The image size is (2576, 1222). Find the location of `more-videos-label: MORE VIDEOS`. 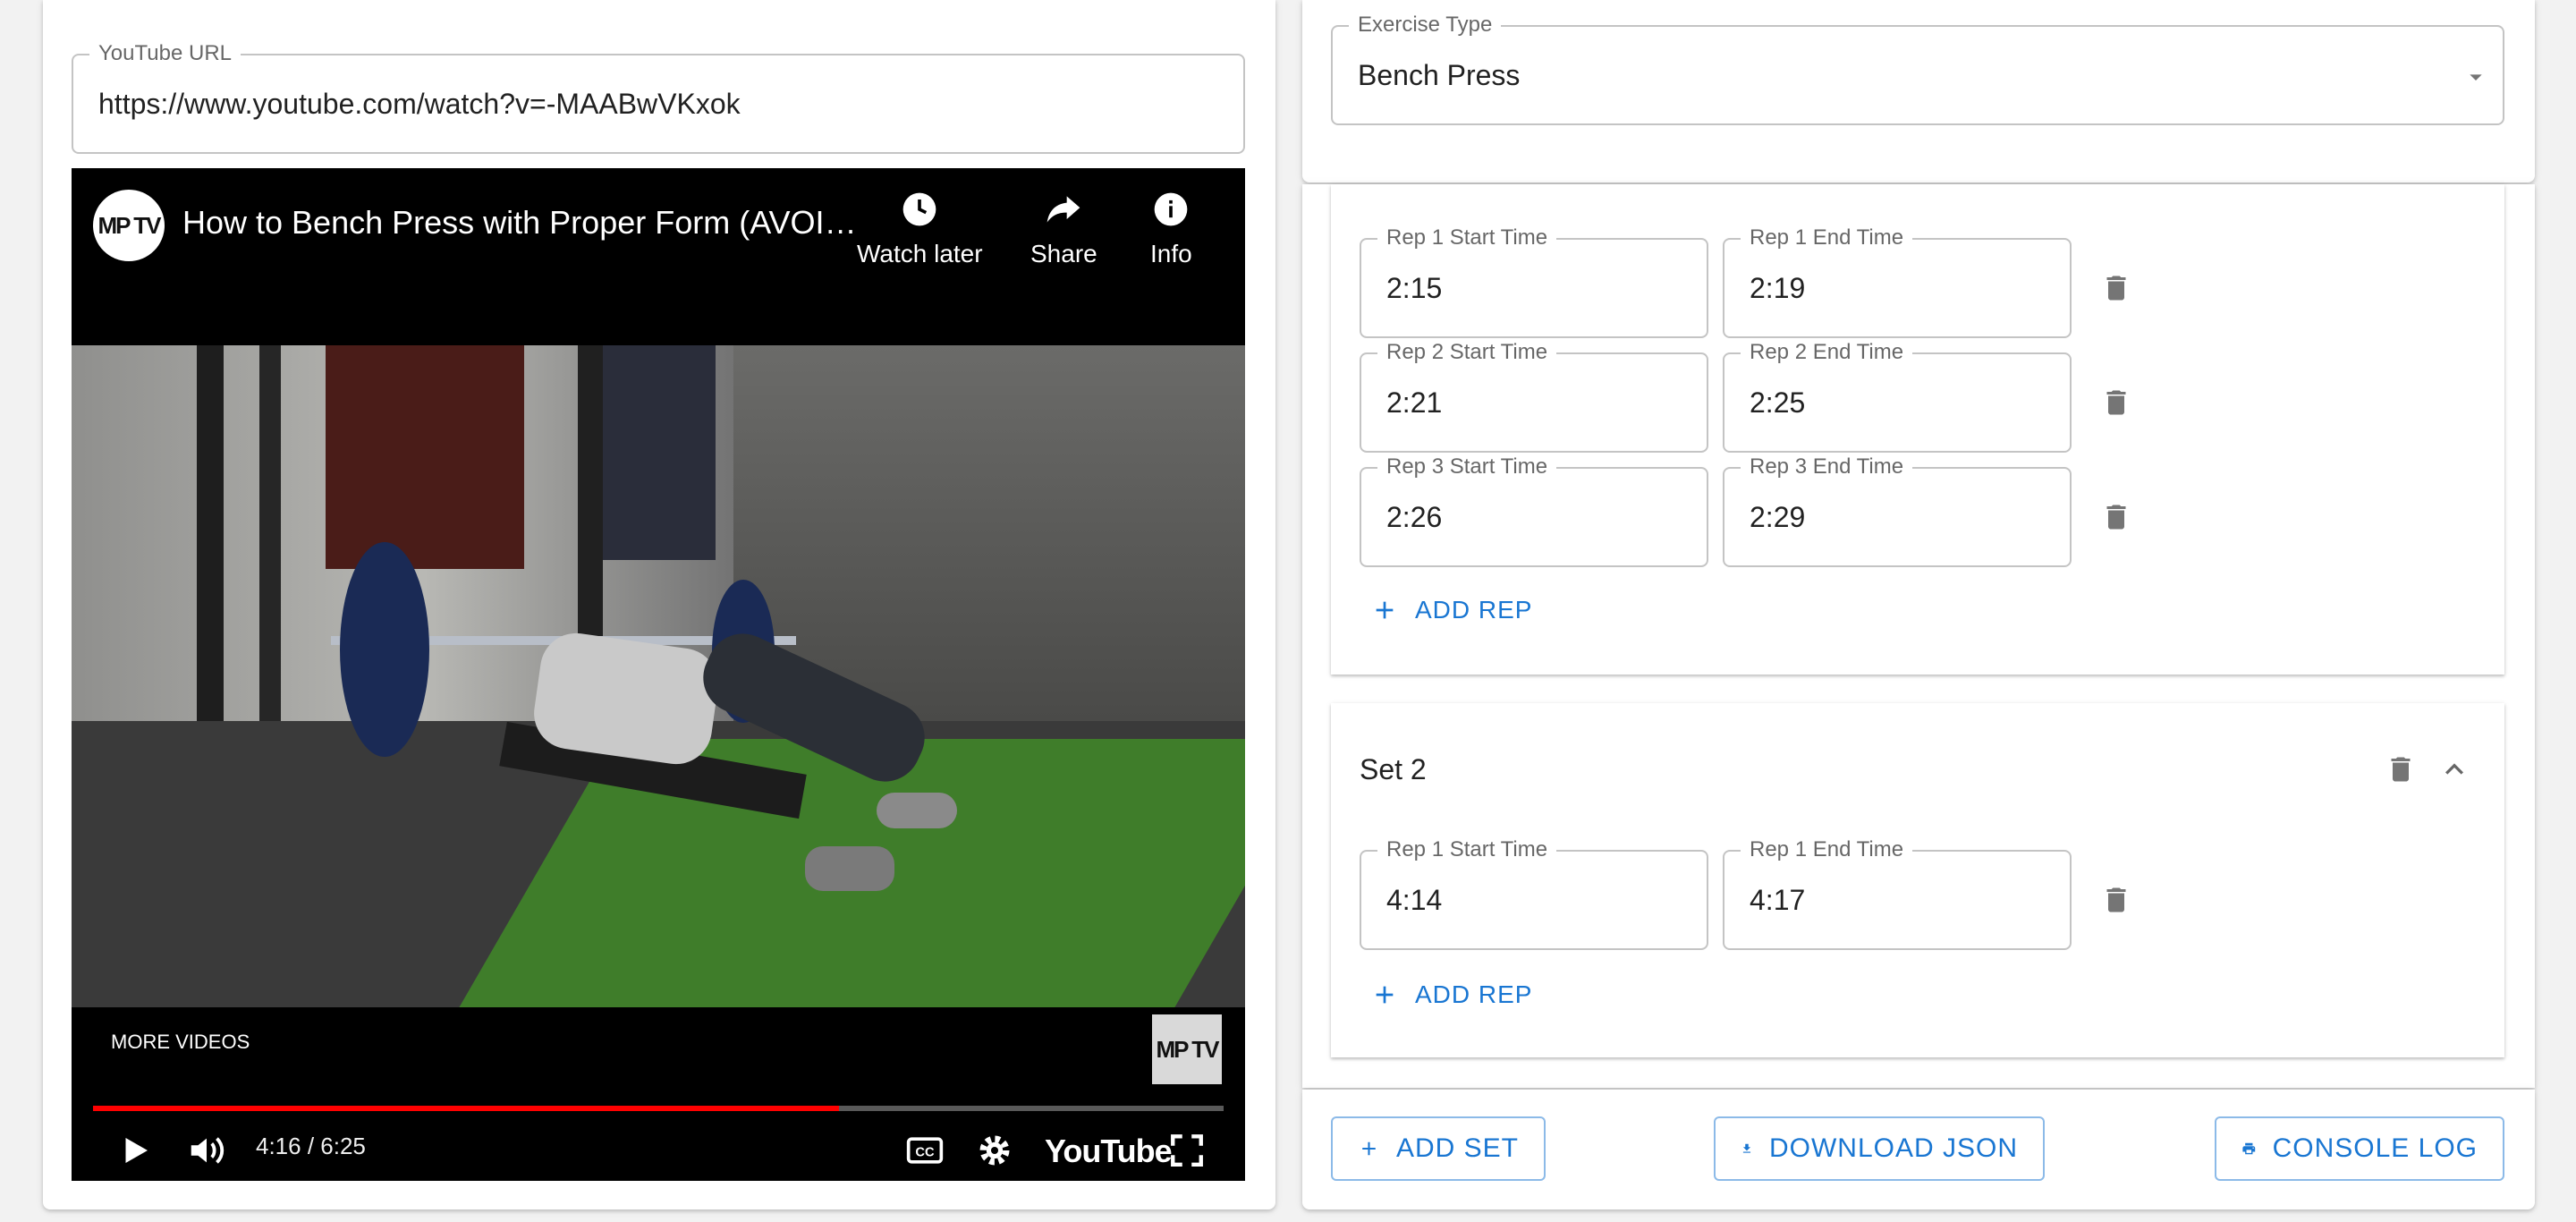

more-videos-label: MORE VIDEOS is located at coordinates (180, 1042).